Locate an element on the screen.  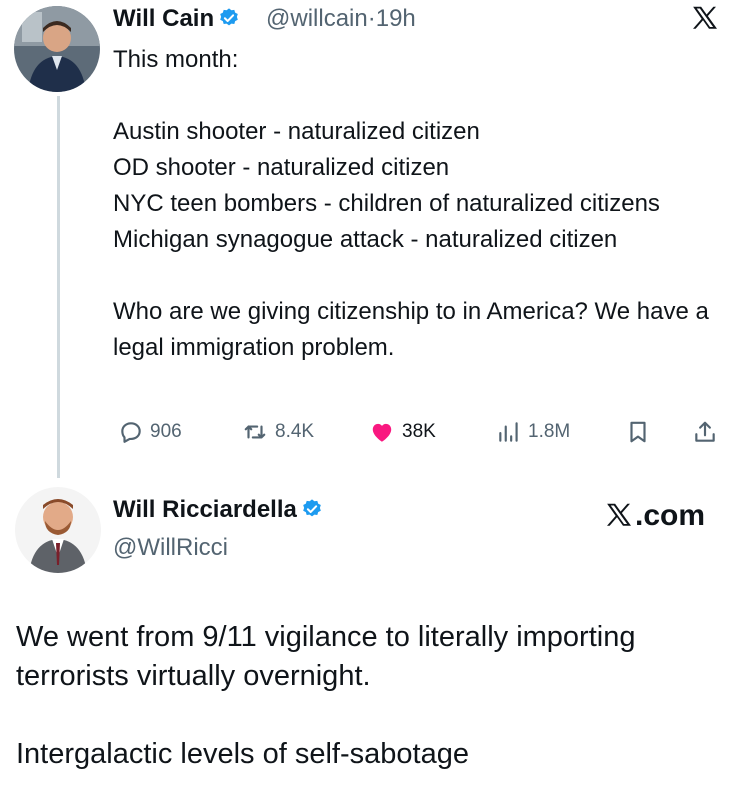
repost-button: 8.4K is located at coordinates (277, 432).